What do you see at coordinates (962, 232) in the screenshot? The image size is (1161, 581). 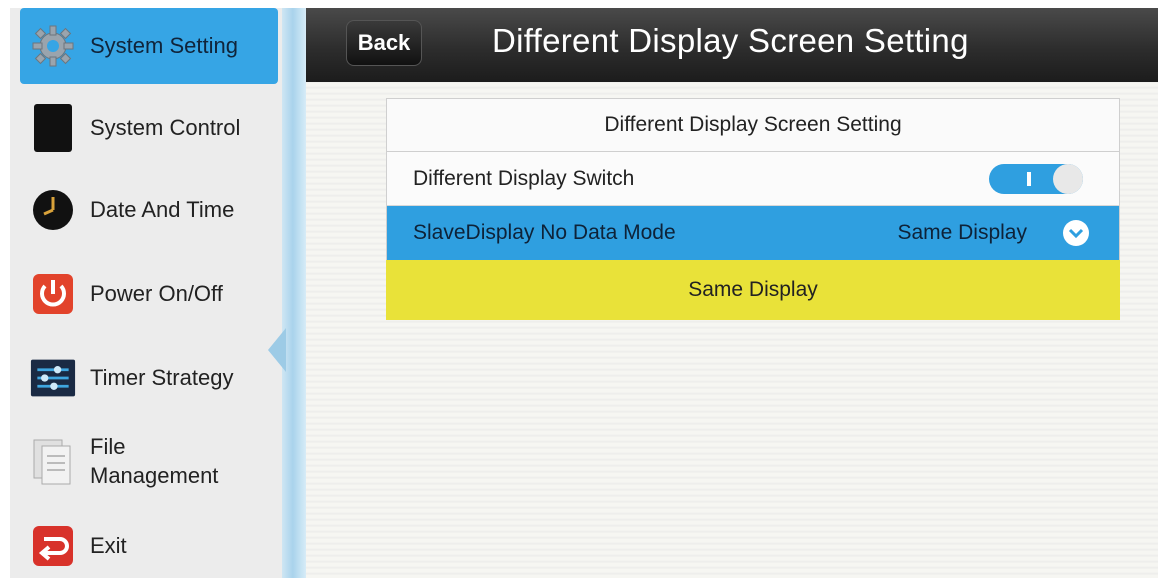 I see `mode-value: Same Display` at bounding box center [962, 232].